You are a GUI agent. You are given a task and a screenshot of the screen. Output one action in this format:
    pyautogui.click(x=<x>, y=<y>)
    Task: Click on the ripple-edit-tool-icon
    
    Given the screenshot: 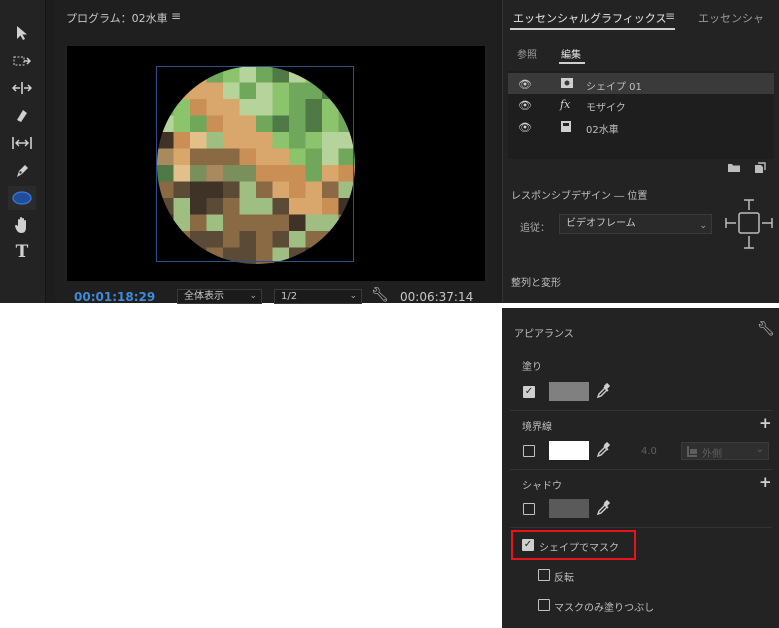 What is the action you would take?
    pyautogui.click(x=22, y=88)
    